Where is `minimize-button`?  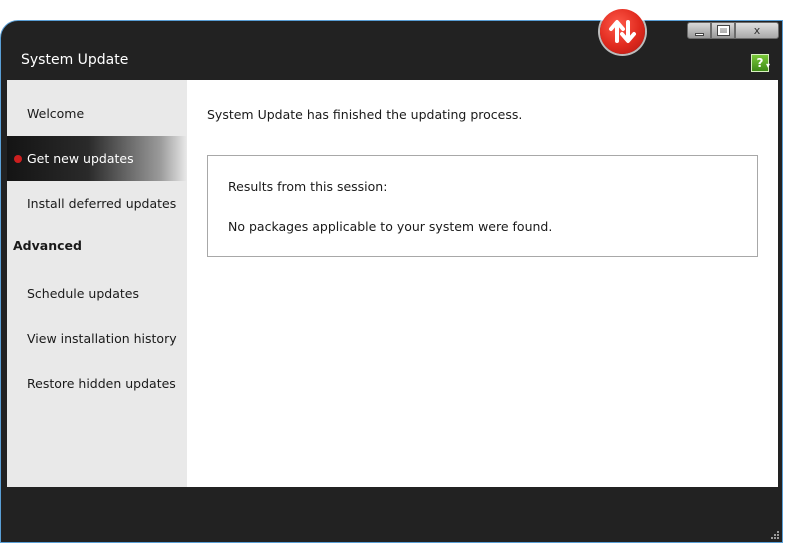
minimize-button is located at coordinates (699, 30).